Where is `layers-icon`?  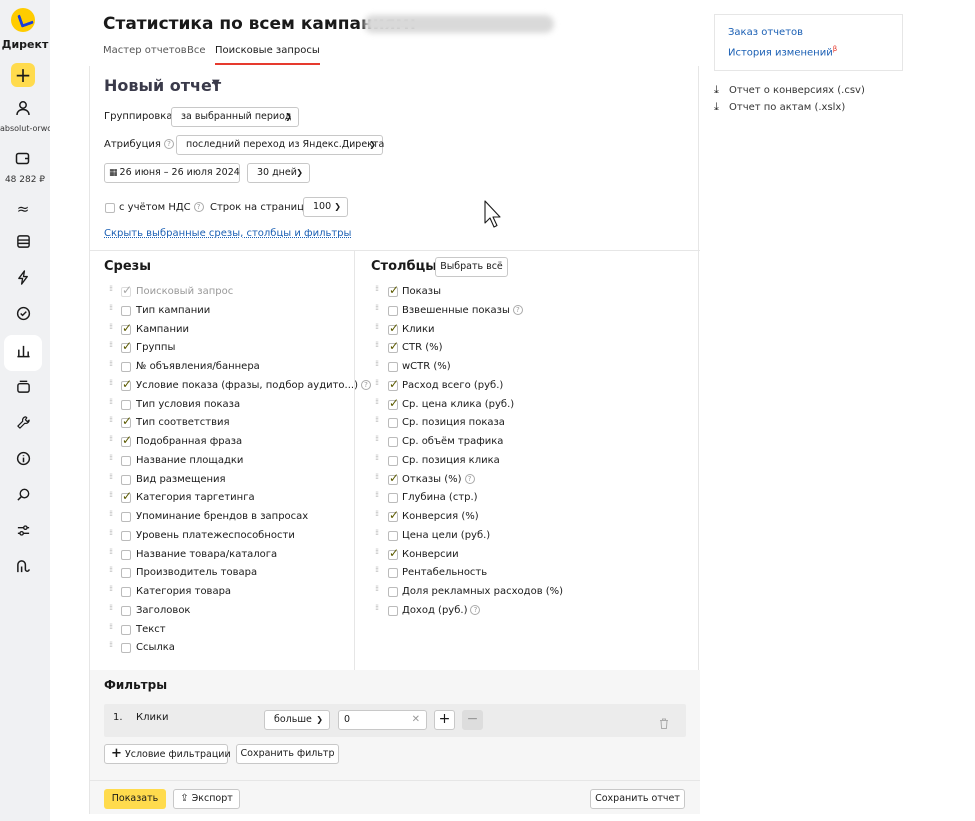
layers-icon is located at coordinates (23, 389).